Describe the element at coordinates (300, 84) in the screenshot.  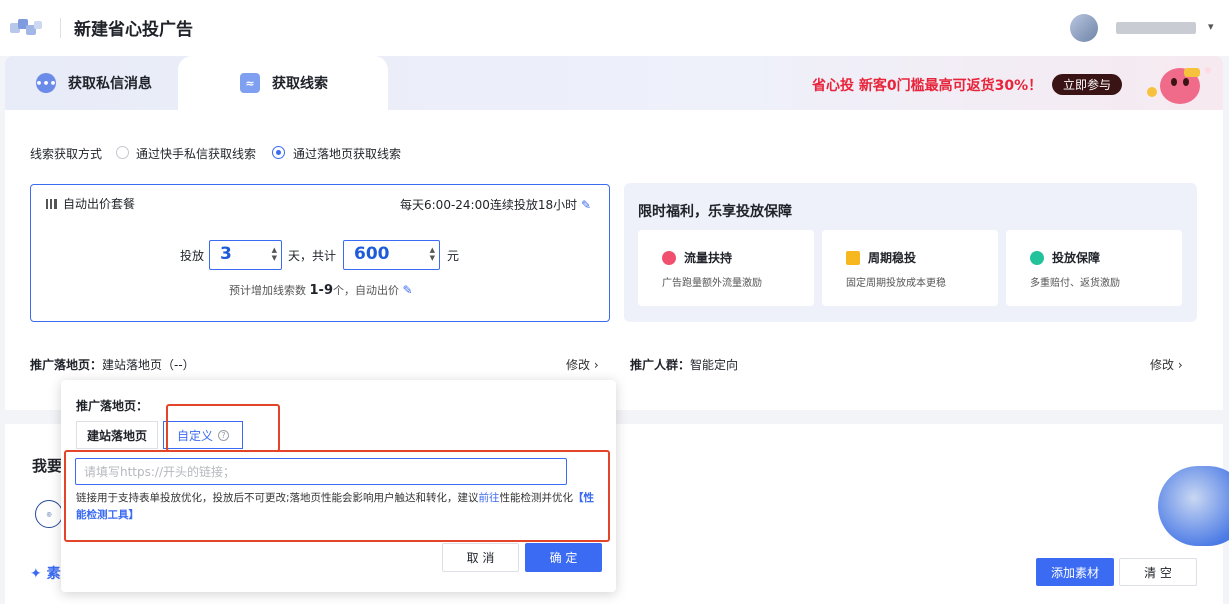
I see `tab-label: 获取线索` at that location.